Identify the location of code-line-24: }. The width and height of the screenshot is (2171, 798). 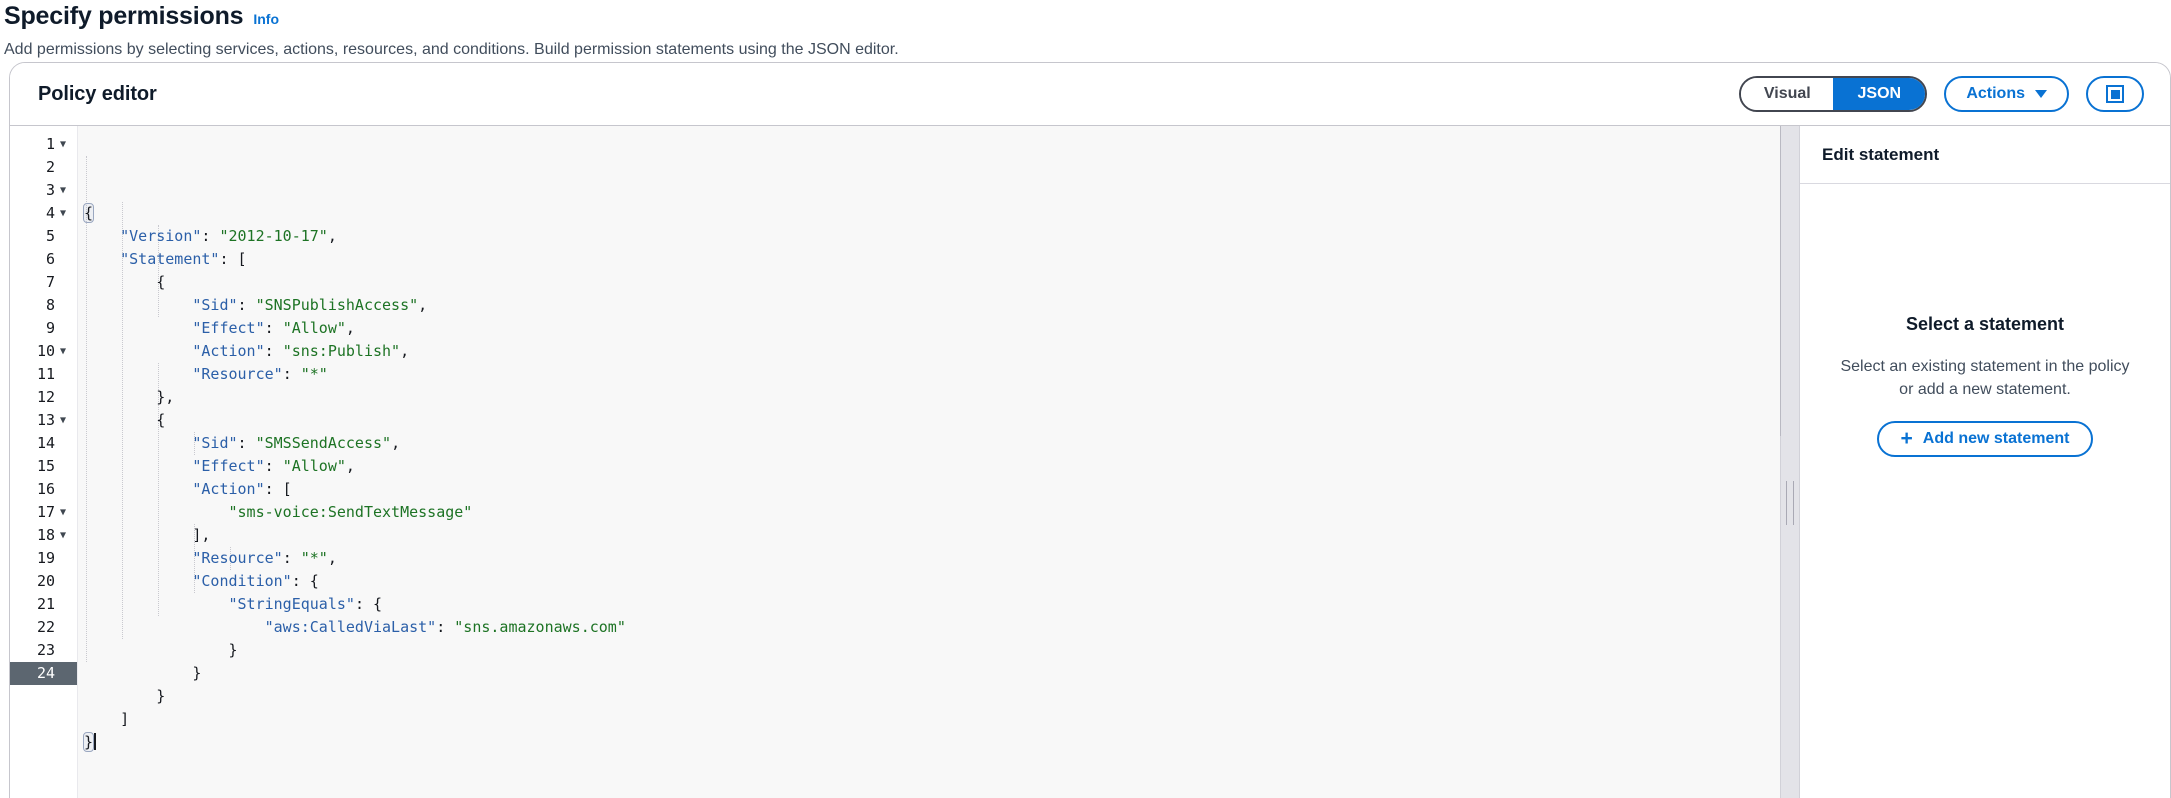
(931, 742).